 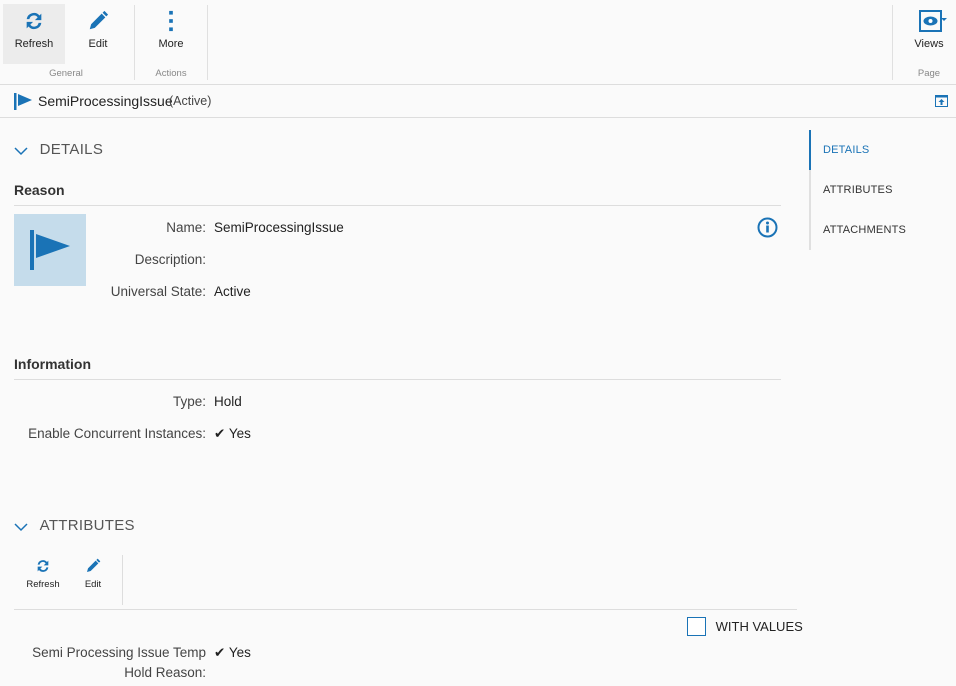 What do you see at coordinates (39, 190) in the screenshot?
I see `reason-heading: Reason` at bounding box center [39, 190].